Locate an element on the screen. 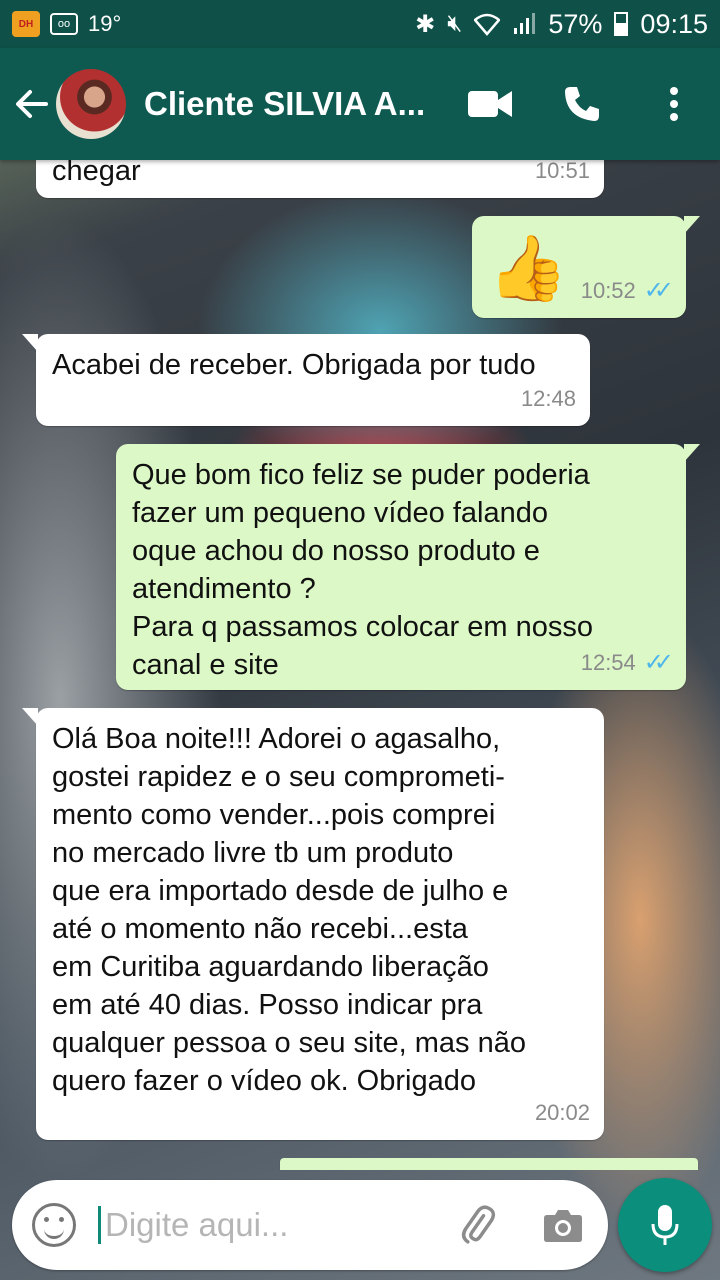 This screenshot has height=1280, width=720. message-input is located at coordinates (263, 1225).